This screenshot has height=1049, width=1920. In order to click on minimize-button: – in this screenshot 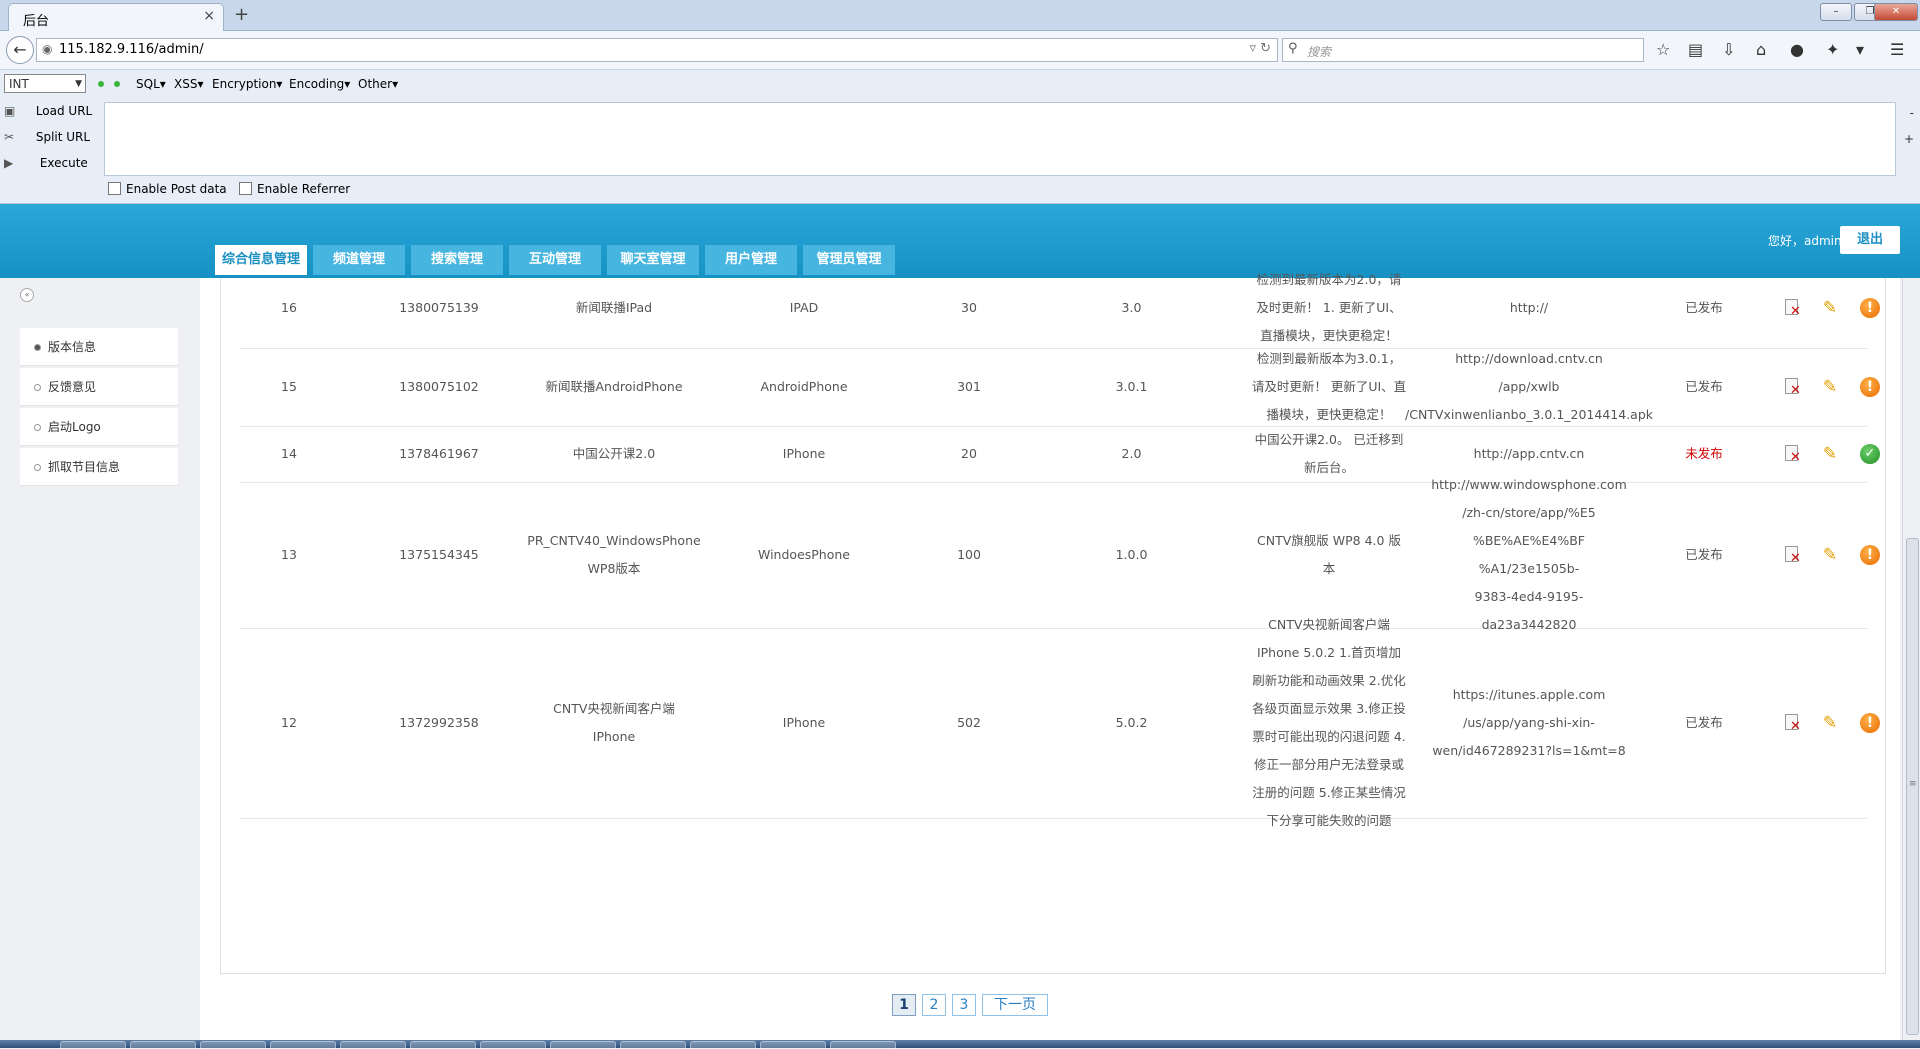, I will do `click(1836, 12)`.